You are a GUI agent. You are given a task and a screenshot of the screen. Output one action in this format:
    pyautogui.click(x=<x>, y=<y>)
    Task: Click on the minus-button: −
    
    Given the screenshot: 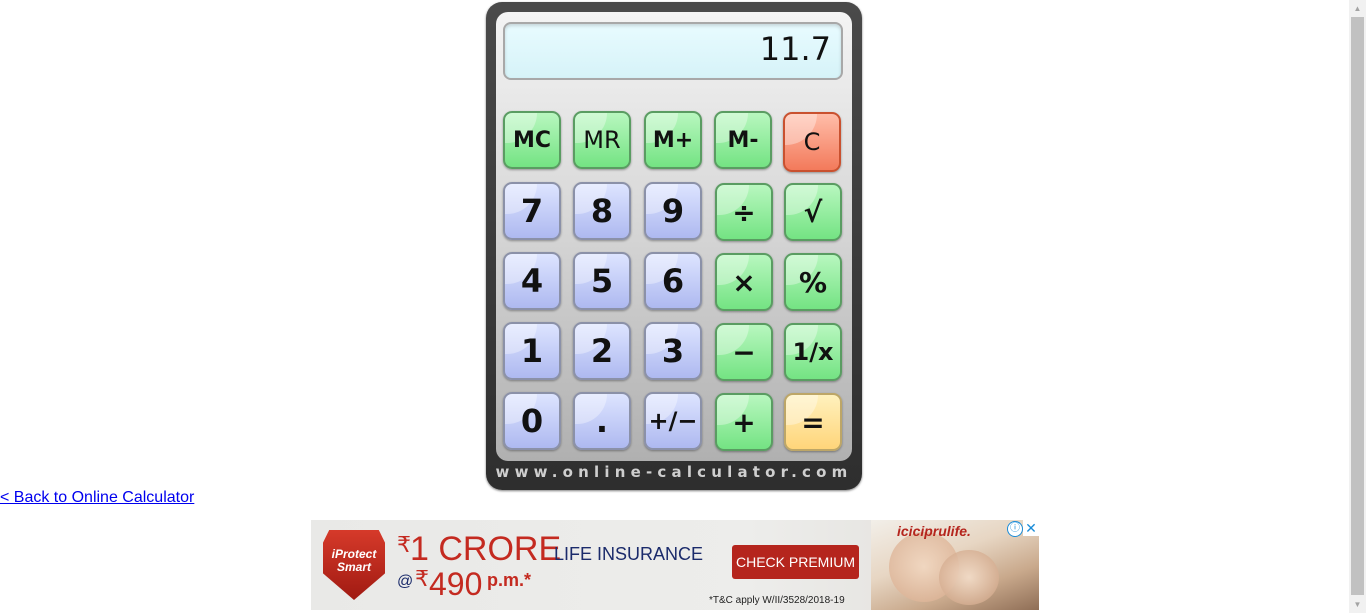 What is the action you would take?
    pyautogui.click(x=744, y=352)
    